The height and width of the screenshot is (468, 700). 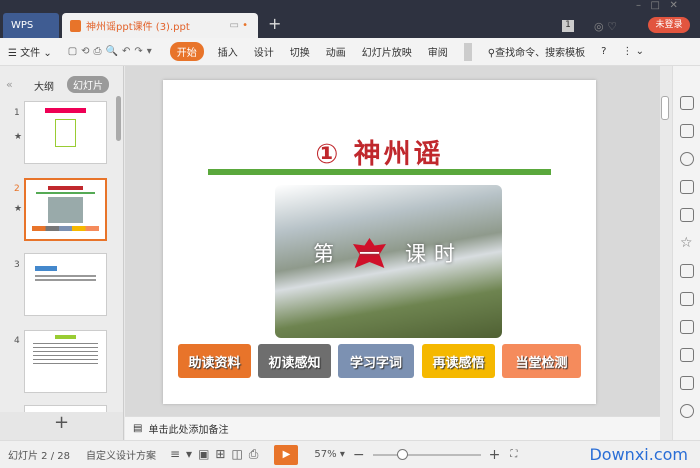 What do you see at coordinates (669, 25) in the screenshot?
I see `login-button: 未登录` at bounding box center [669, 25].